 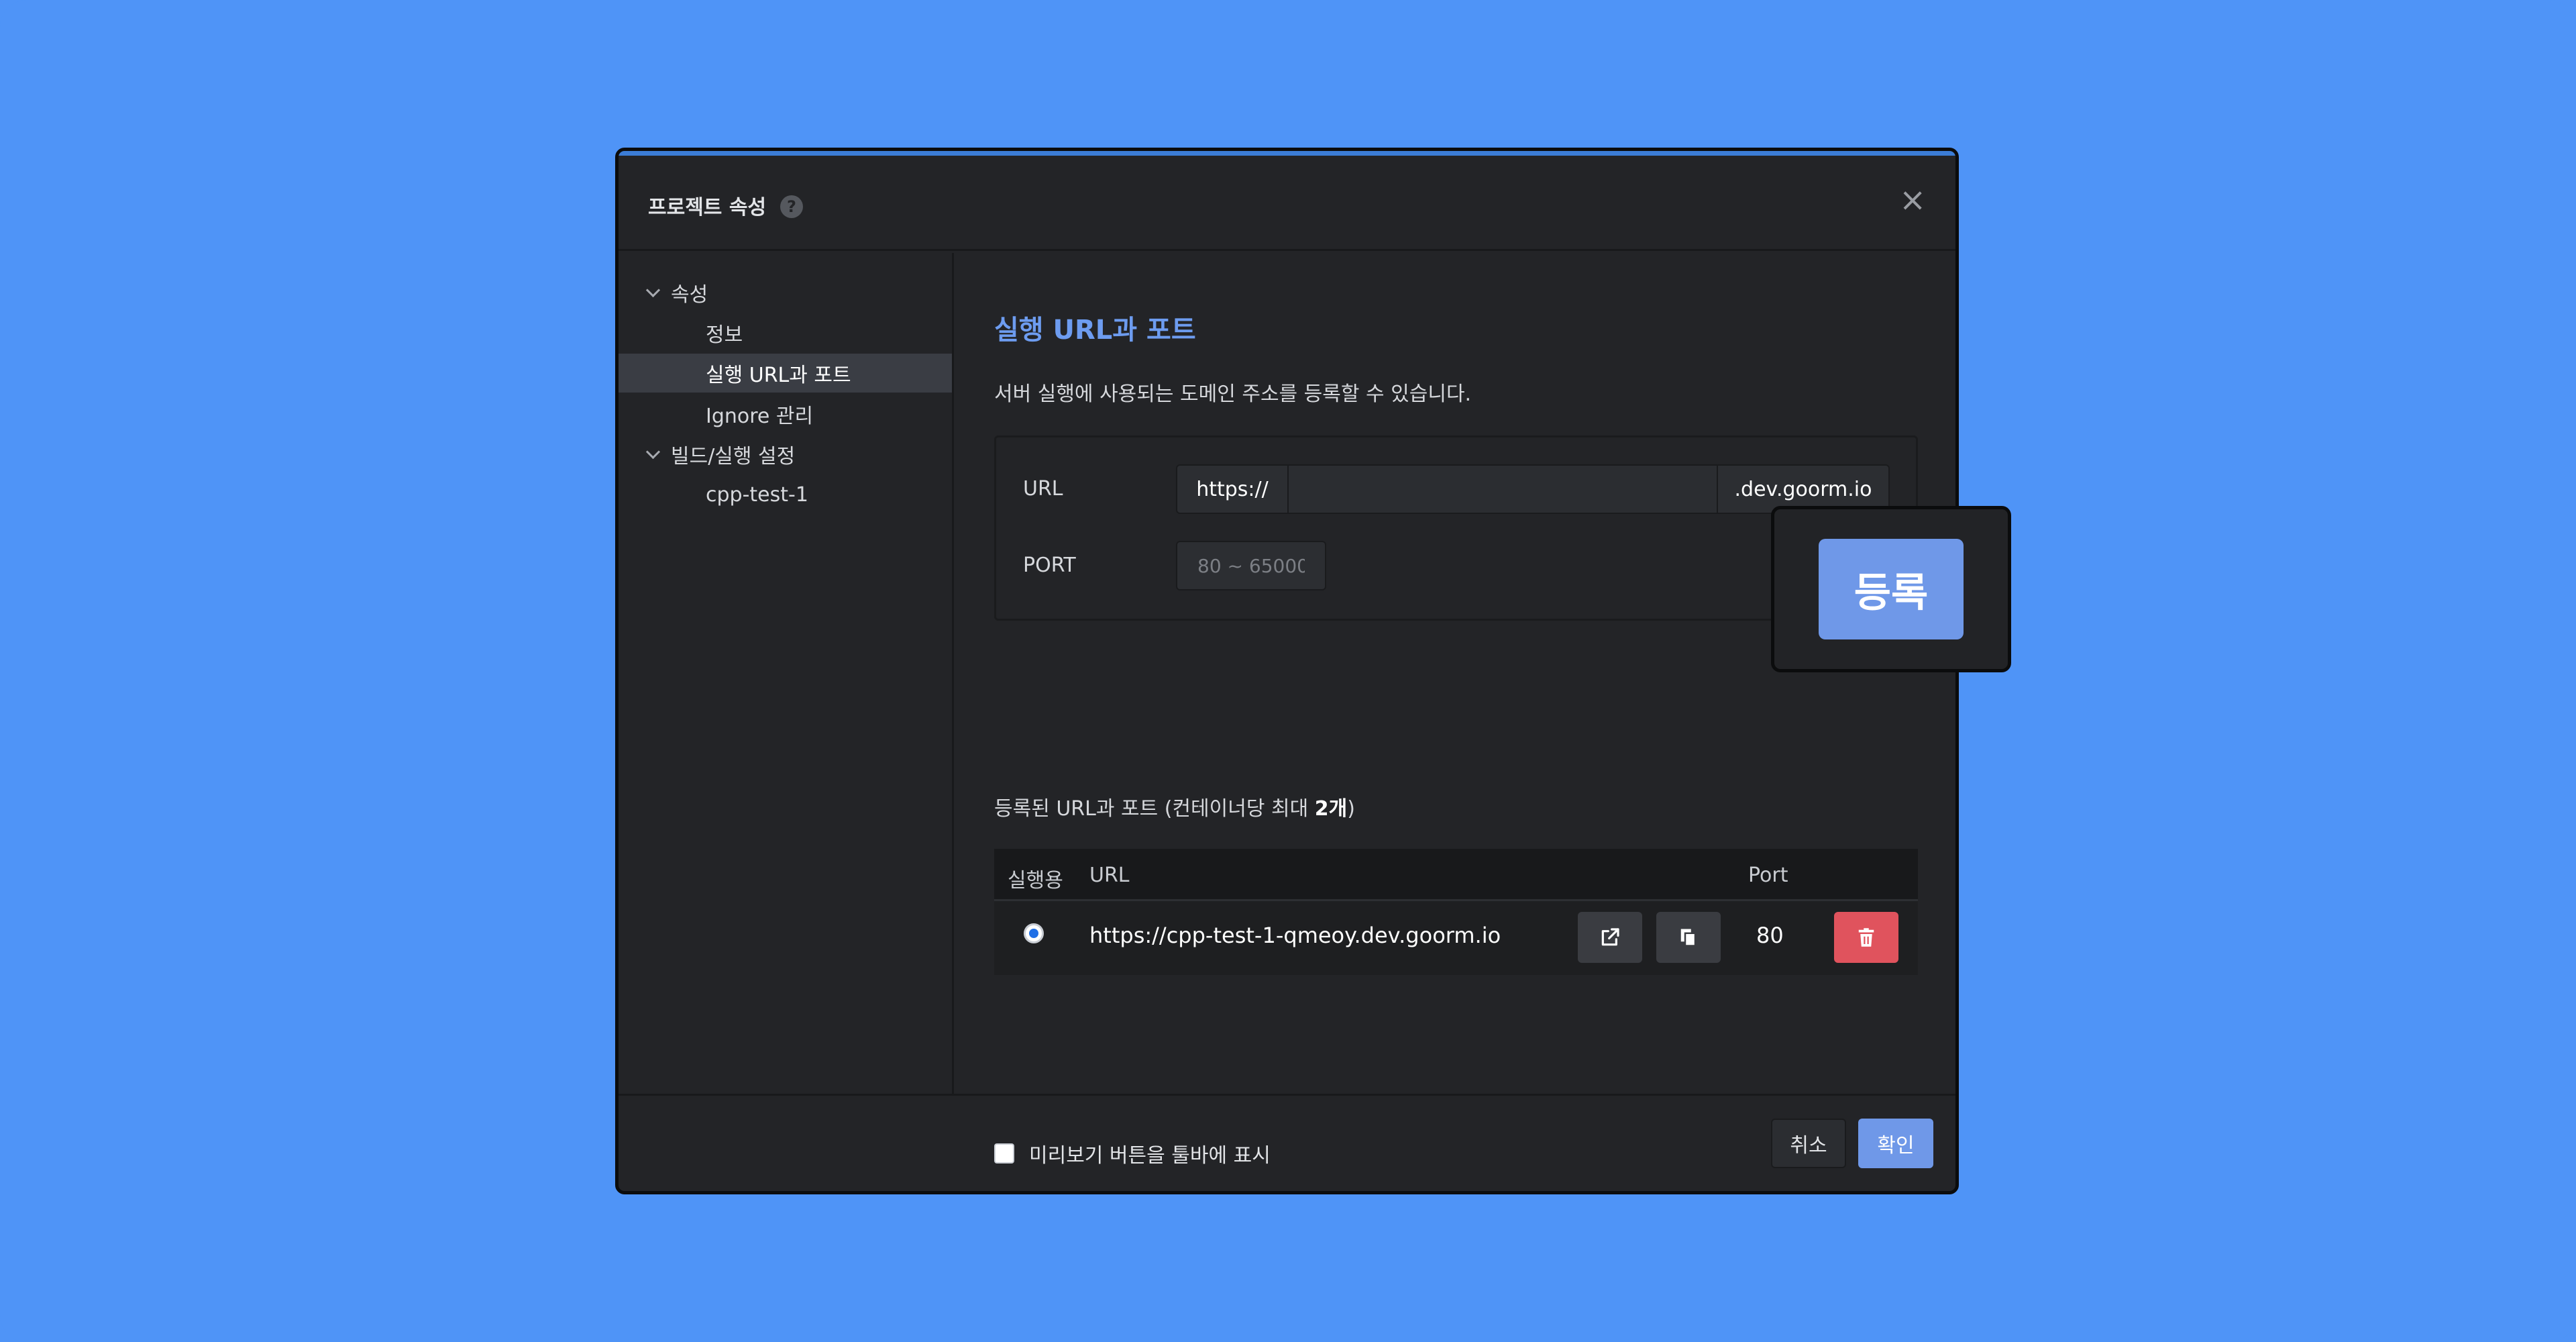 I want to click on external-link-icon, so click(x=1610, y=937).